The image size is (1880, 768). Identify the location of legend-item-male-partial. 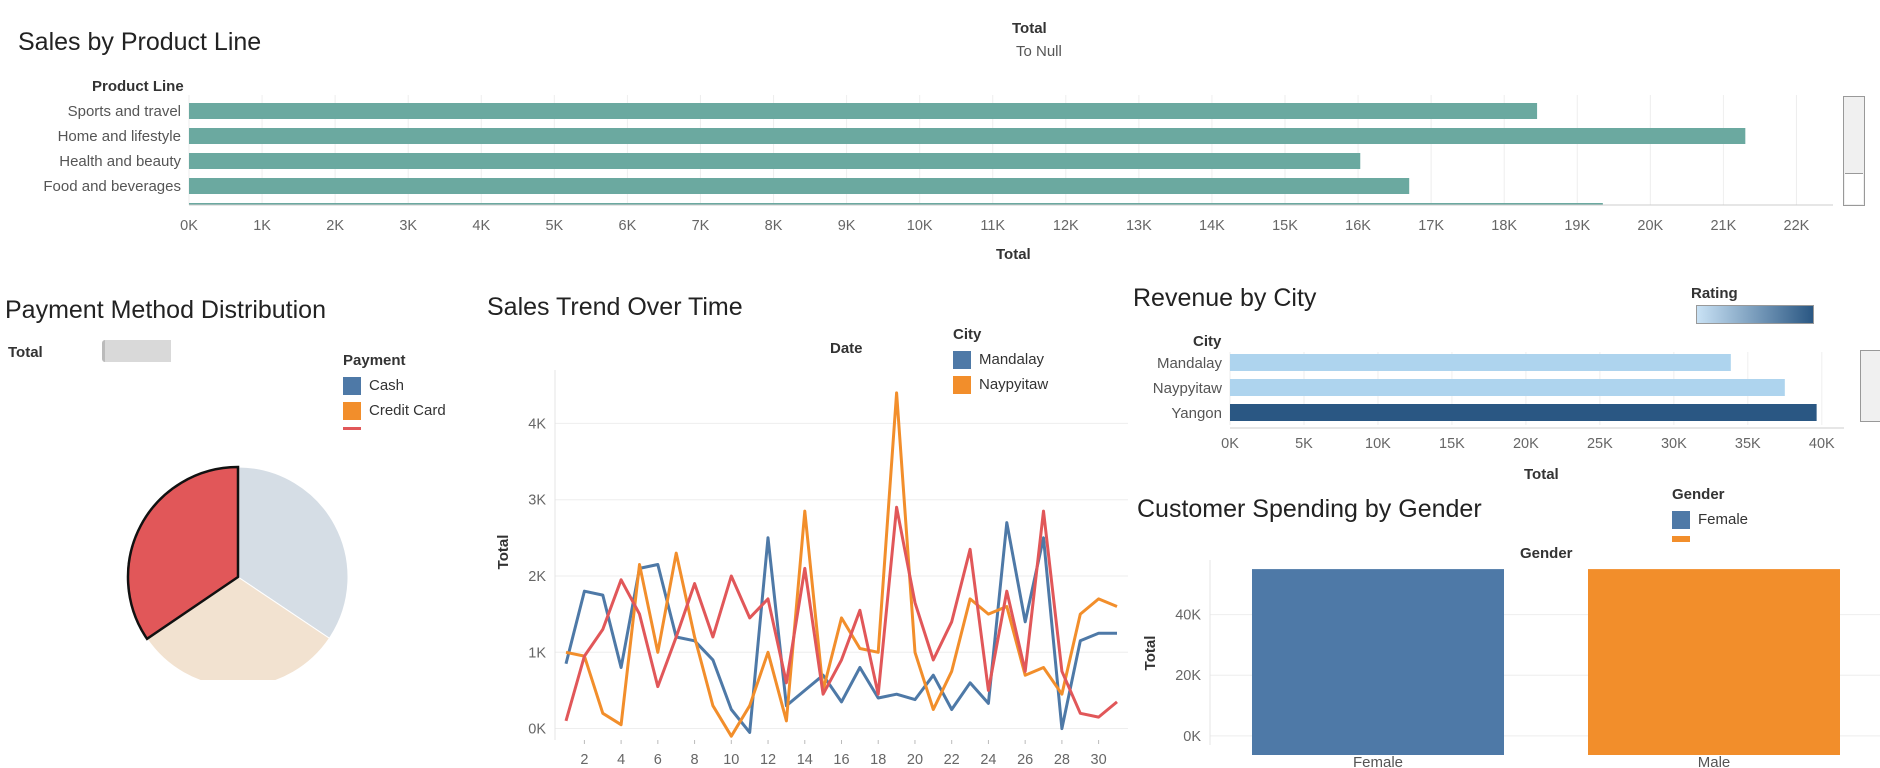
(1737, 537).